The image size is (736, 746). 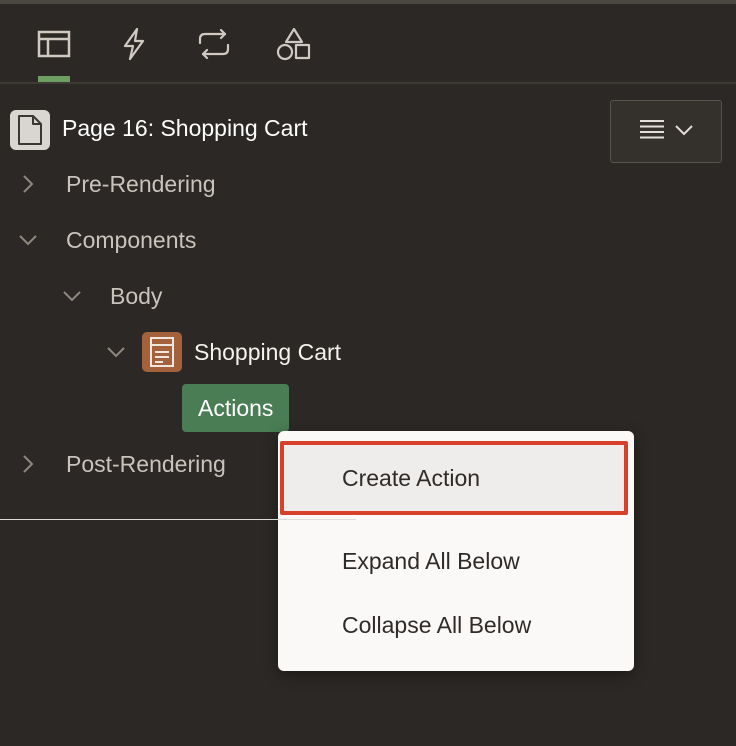 I want to click on tree-node-components: Components, so click(x=106, y=240).